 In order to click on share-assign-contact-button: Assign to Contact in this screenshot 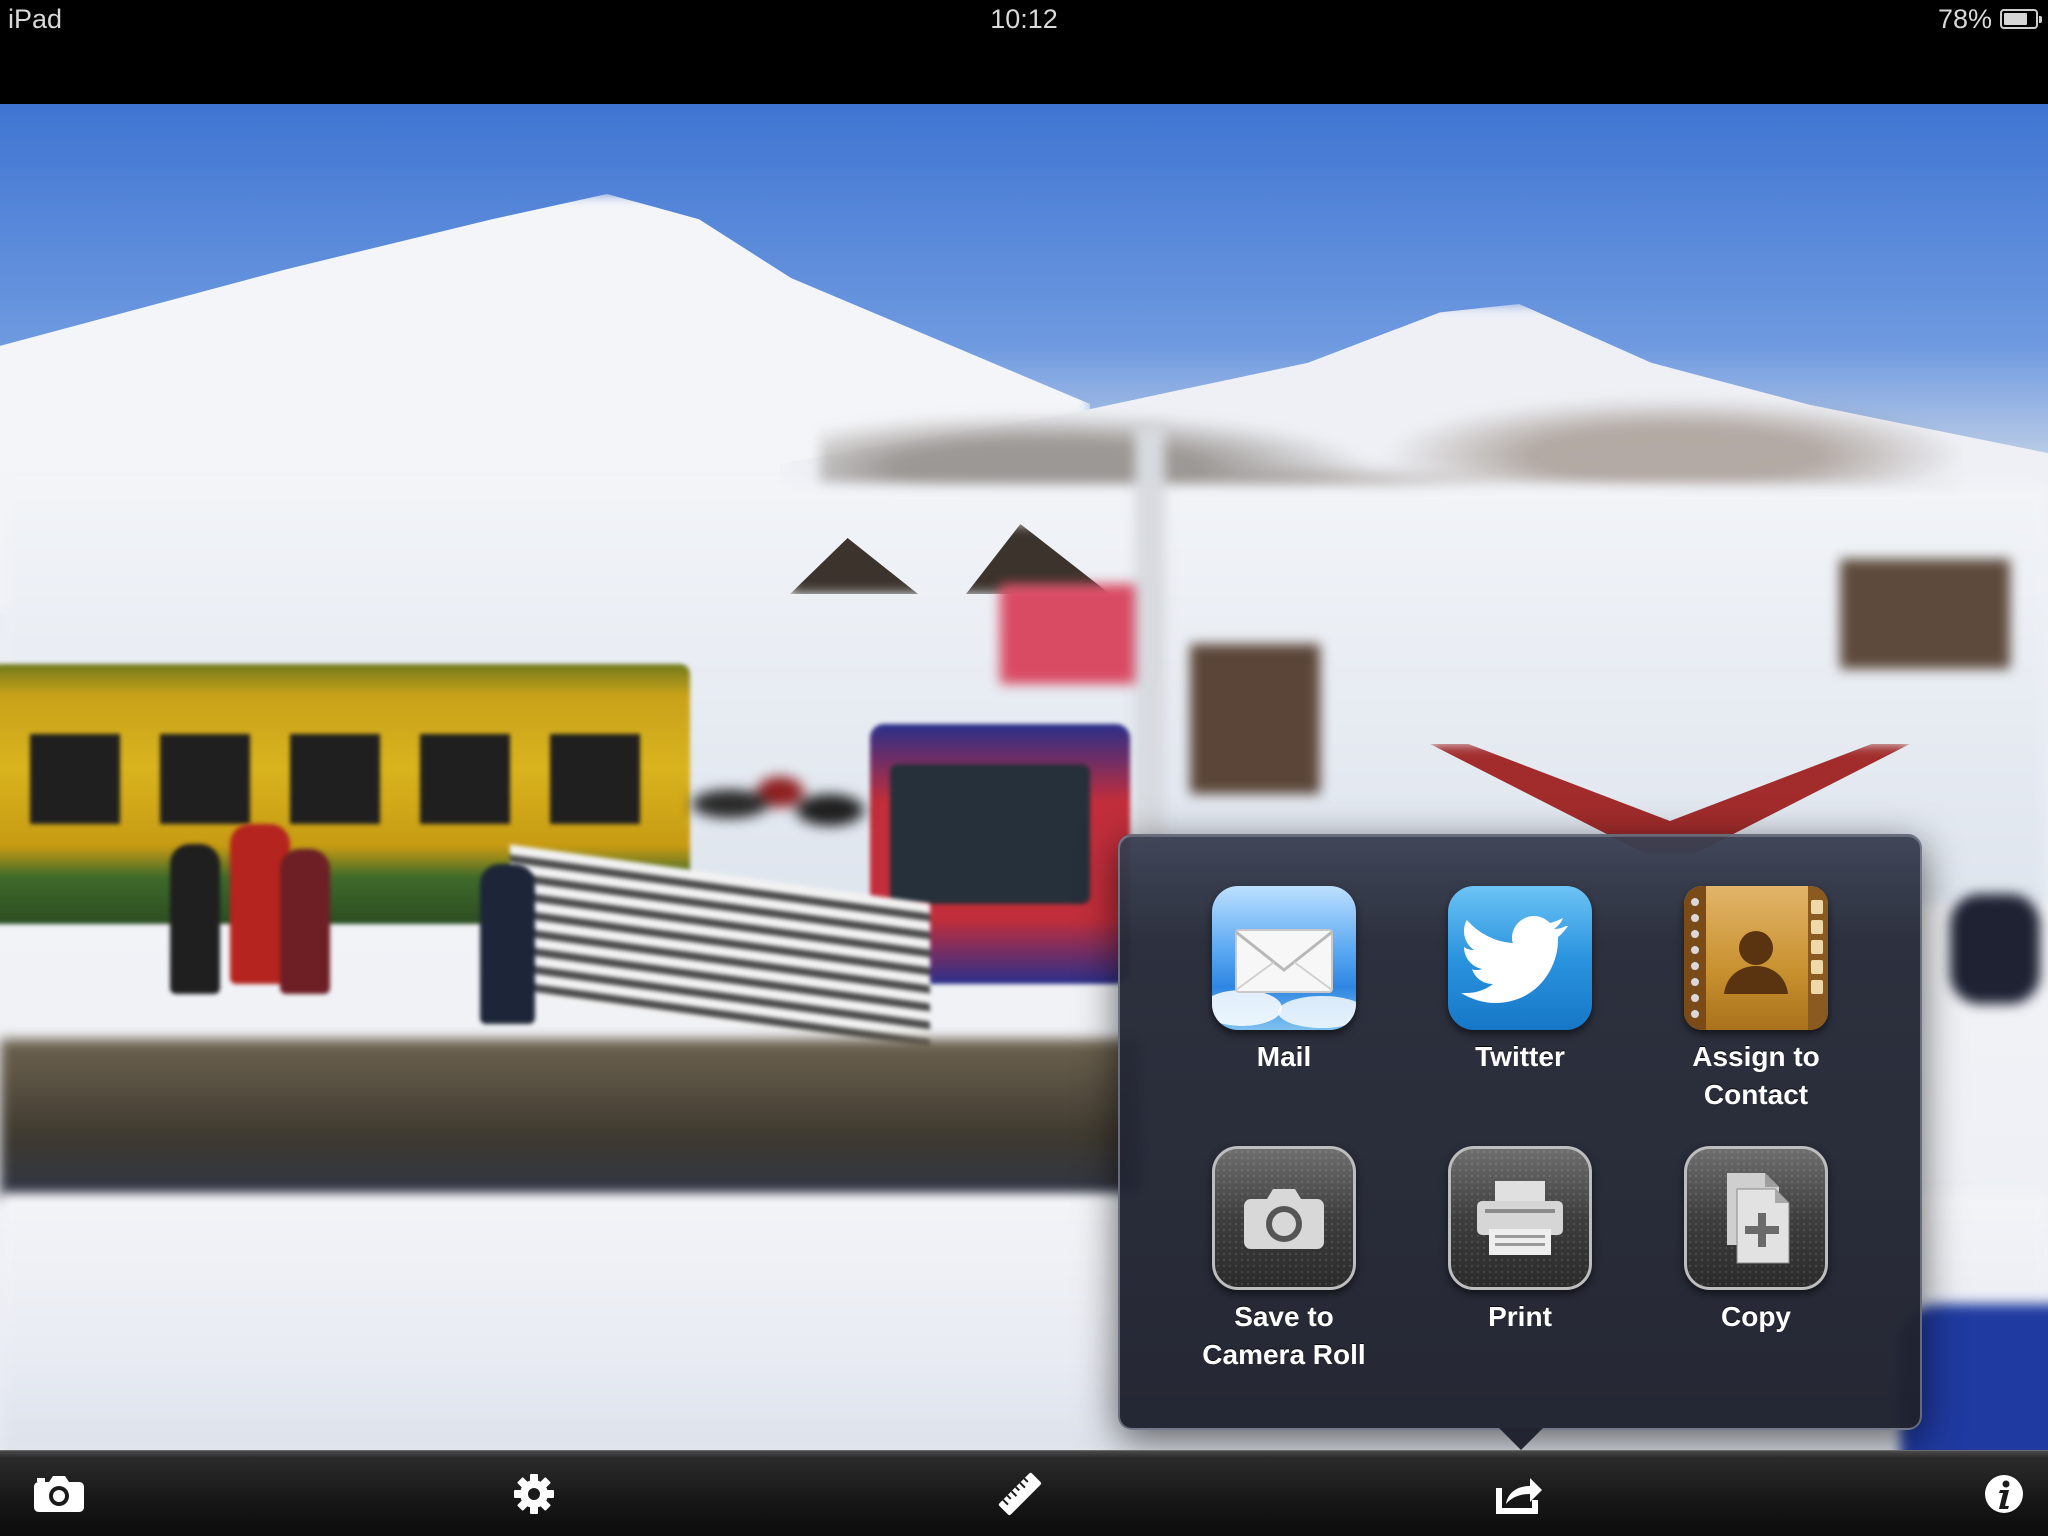, I will do `click(1756, 1000)`.